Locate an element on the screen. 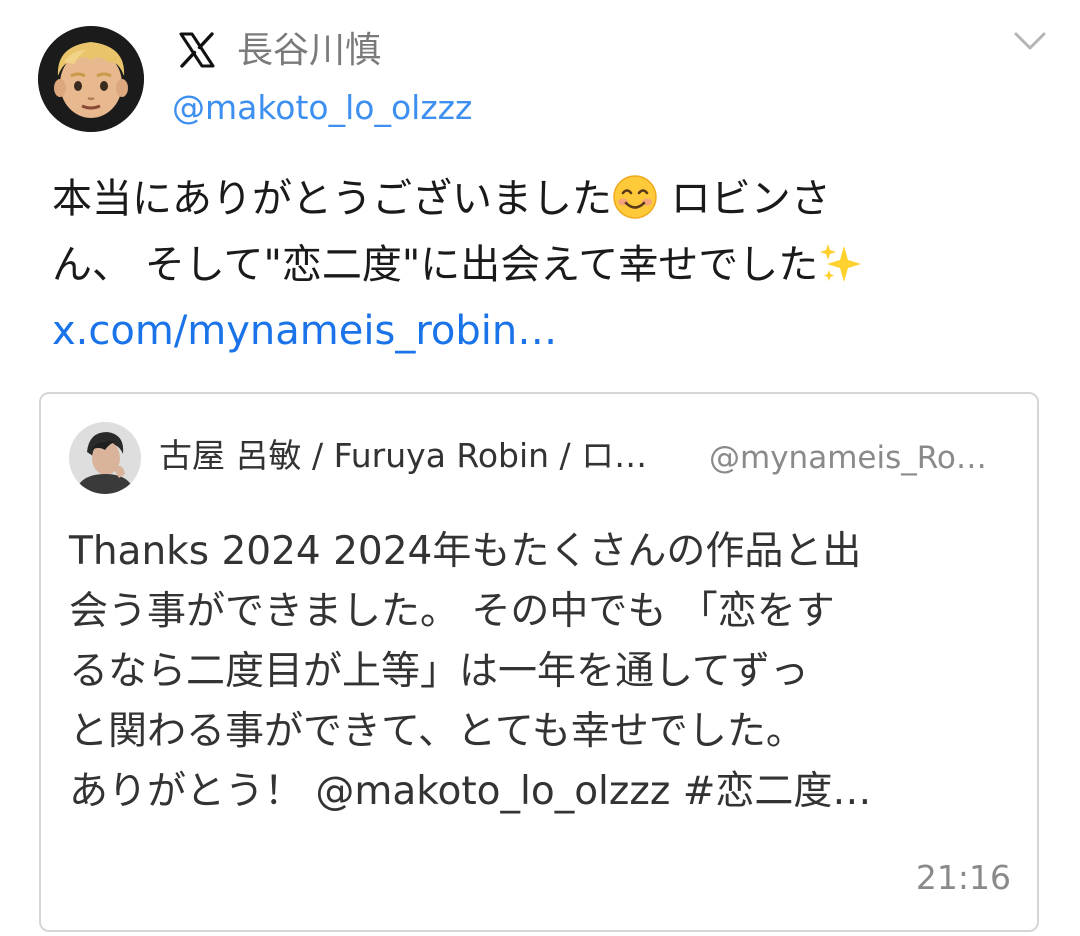 This screenshot has width=1080, height=936. person-photo-icon is located at coordinates (105, 458).